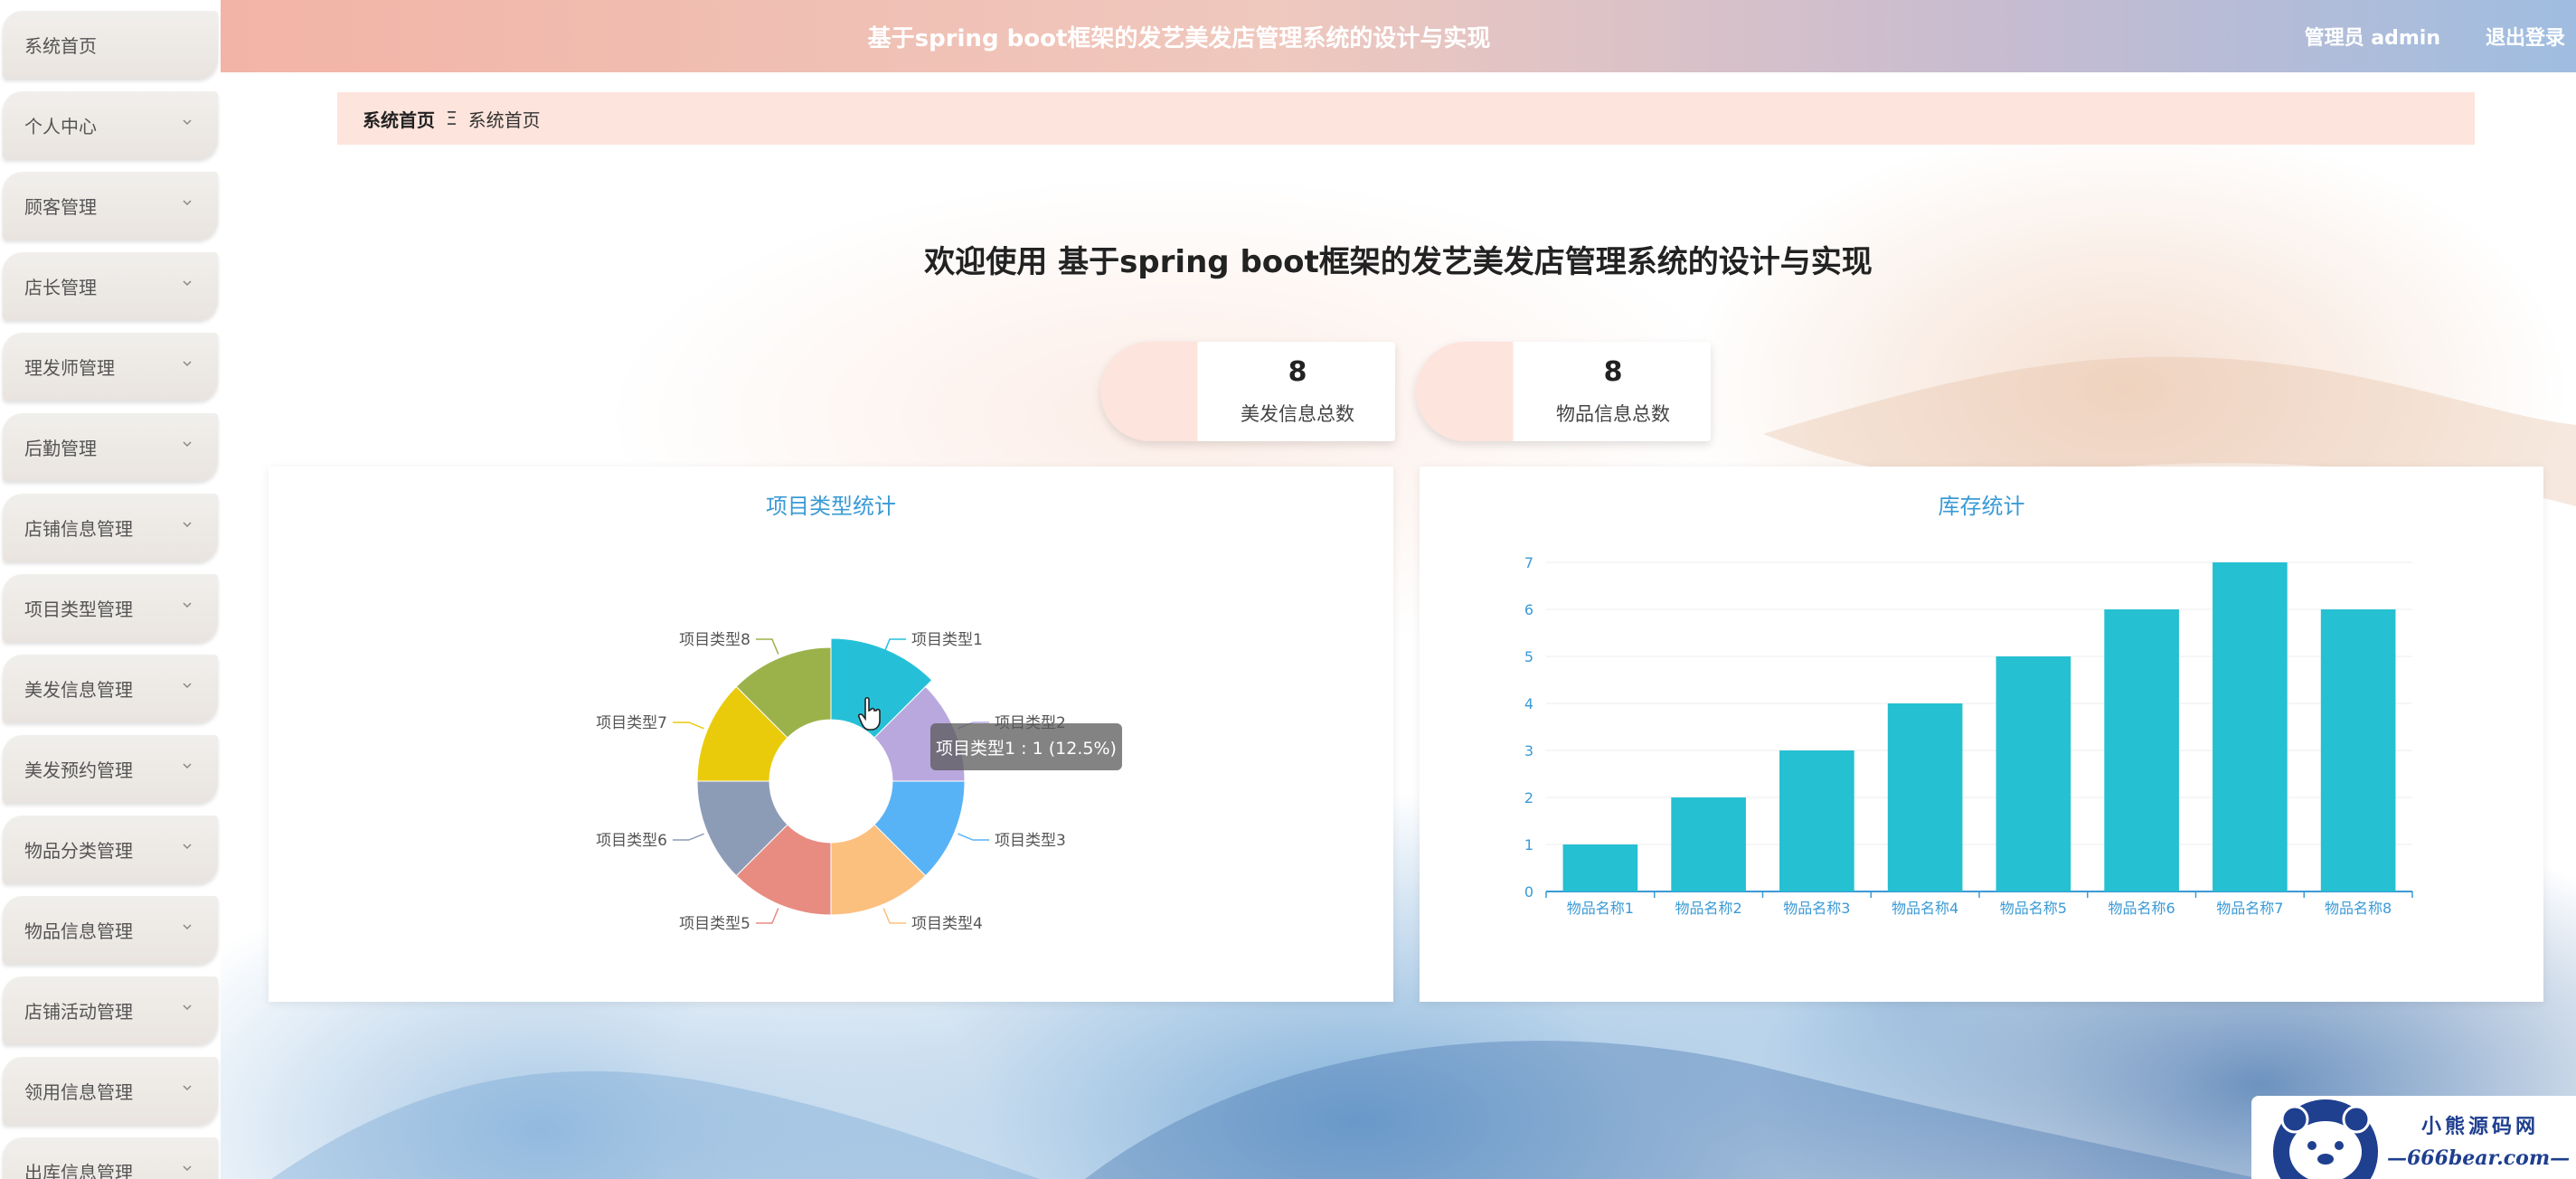  Describe the element at coordinates (2142, 908) in the screenshot. I see `x-tick-label: 物品名称6` at that location.